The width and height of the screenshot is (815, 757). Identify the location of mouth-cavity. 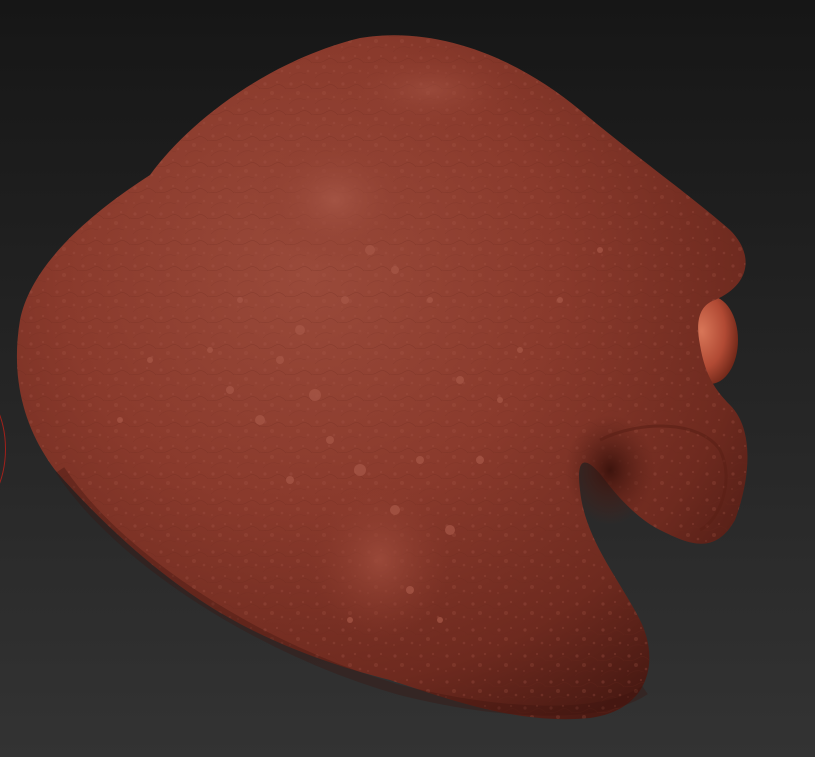
(610, 470).